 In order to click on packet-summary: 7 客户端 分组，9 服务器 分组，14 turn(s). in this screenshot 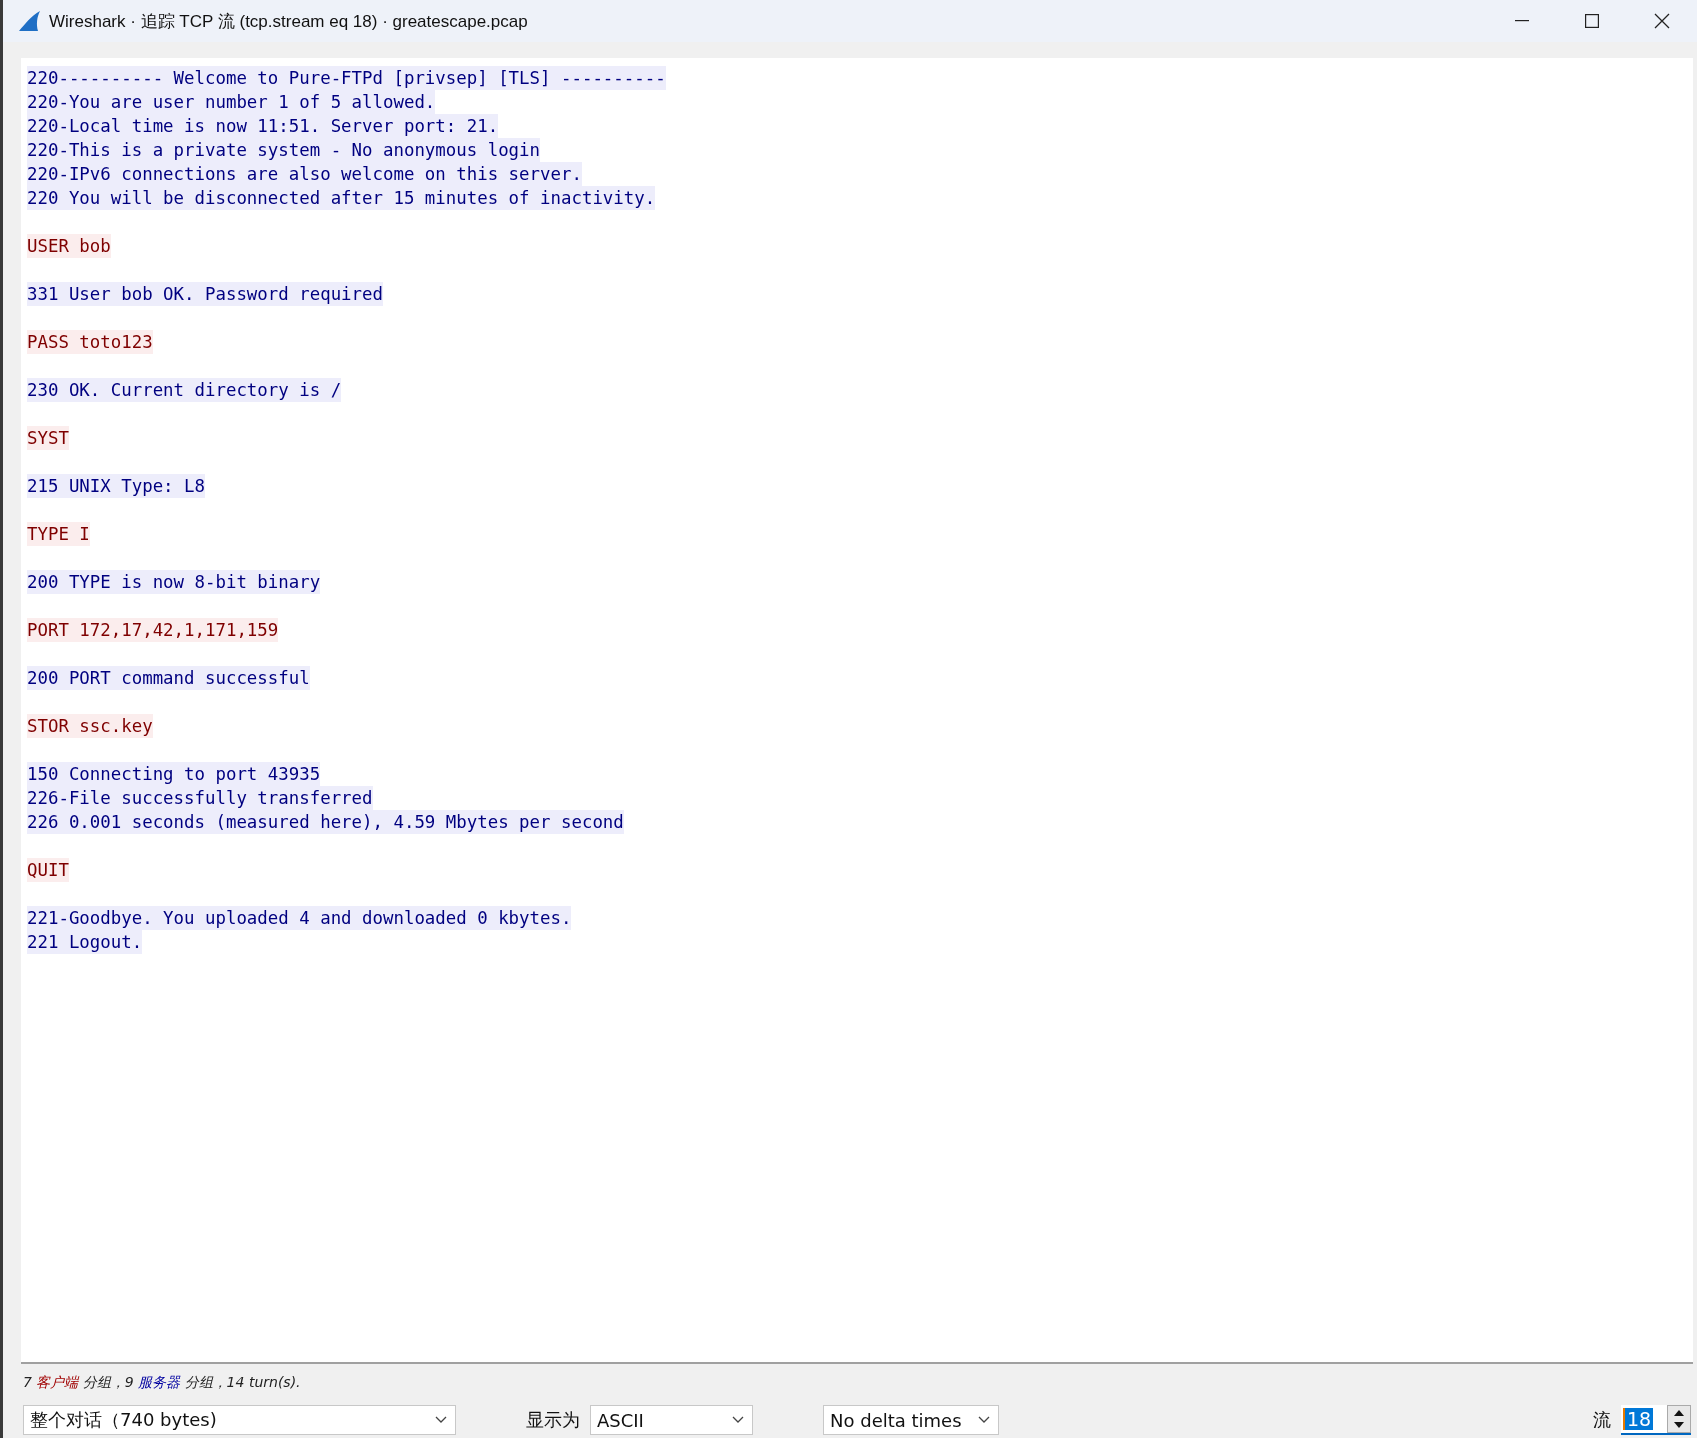, I will do `click(162, 1382)`.